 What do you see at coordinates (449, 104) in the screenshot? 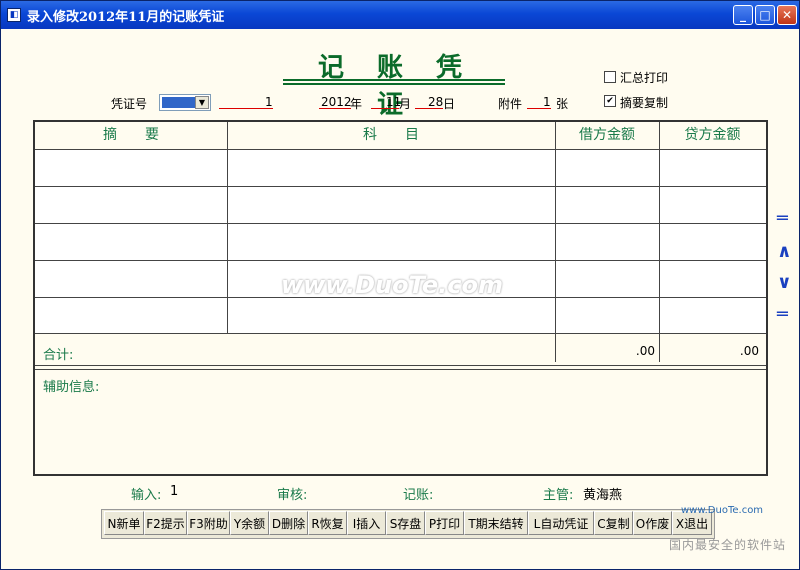
I see `day-label: 日` at bounding box center [449, 104].